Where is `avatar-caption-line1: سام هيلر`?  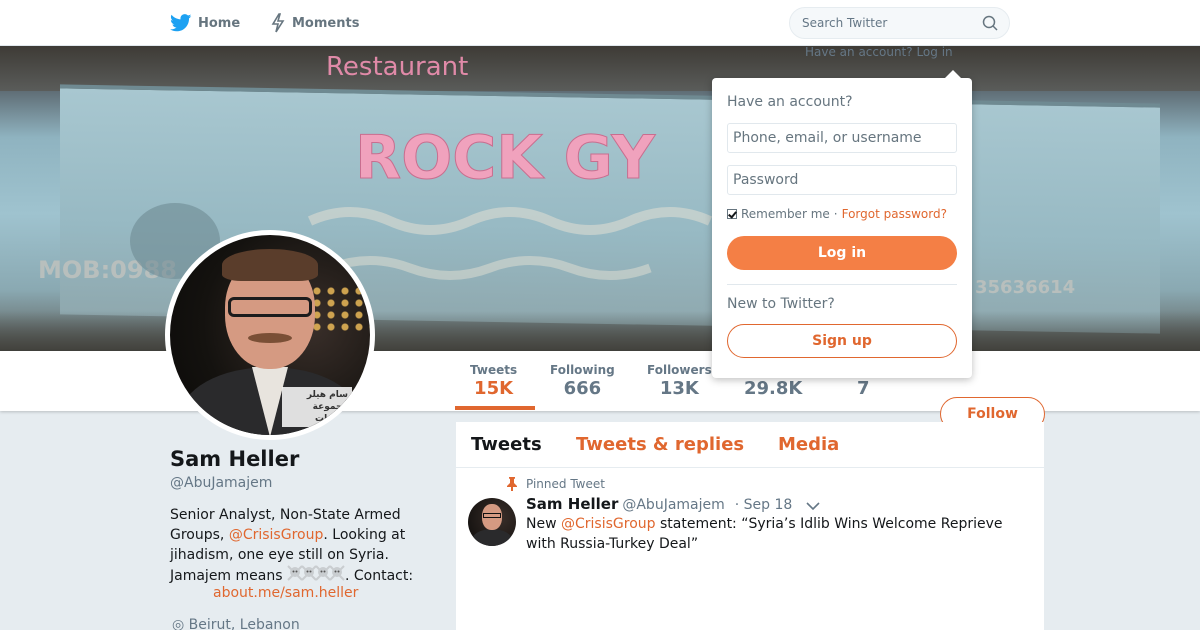 avatar-caption-line1: سام هيلر is located at coordinates (327, 395).